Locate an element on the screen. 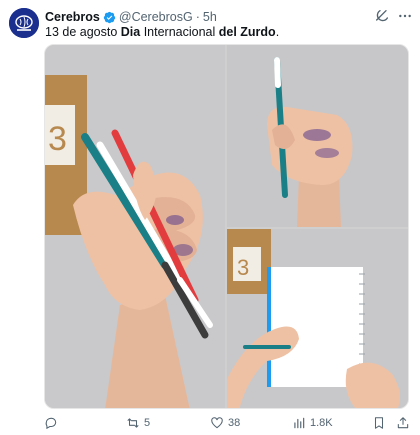  tweet-text-bold-dia: Dia is located at coordinates (130, 32).